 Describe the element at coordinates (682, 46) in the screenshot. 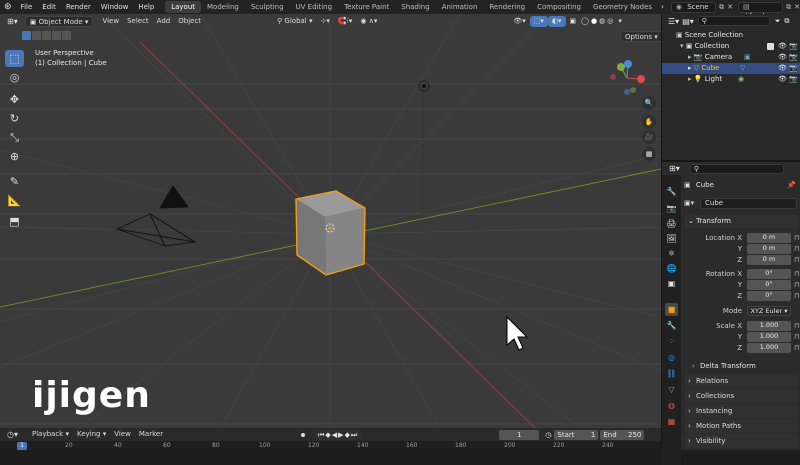

I see `collapse-arrow-icon: ▾` at that location.